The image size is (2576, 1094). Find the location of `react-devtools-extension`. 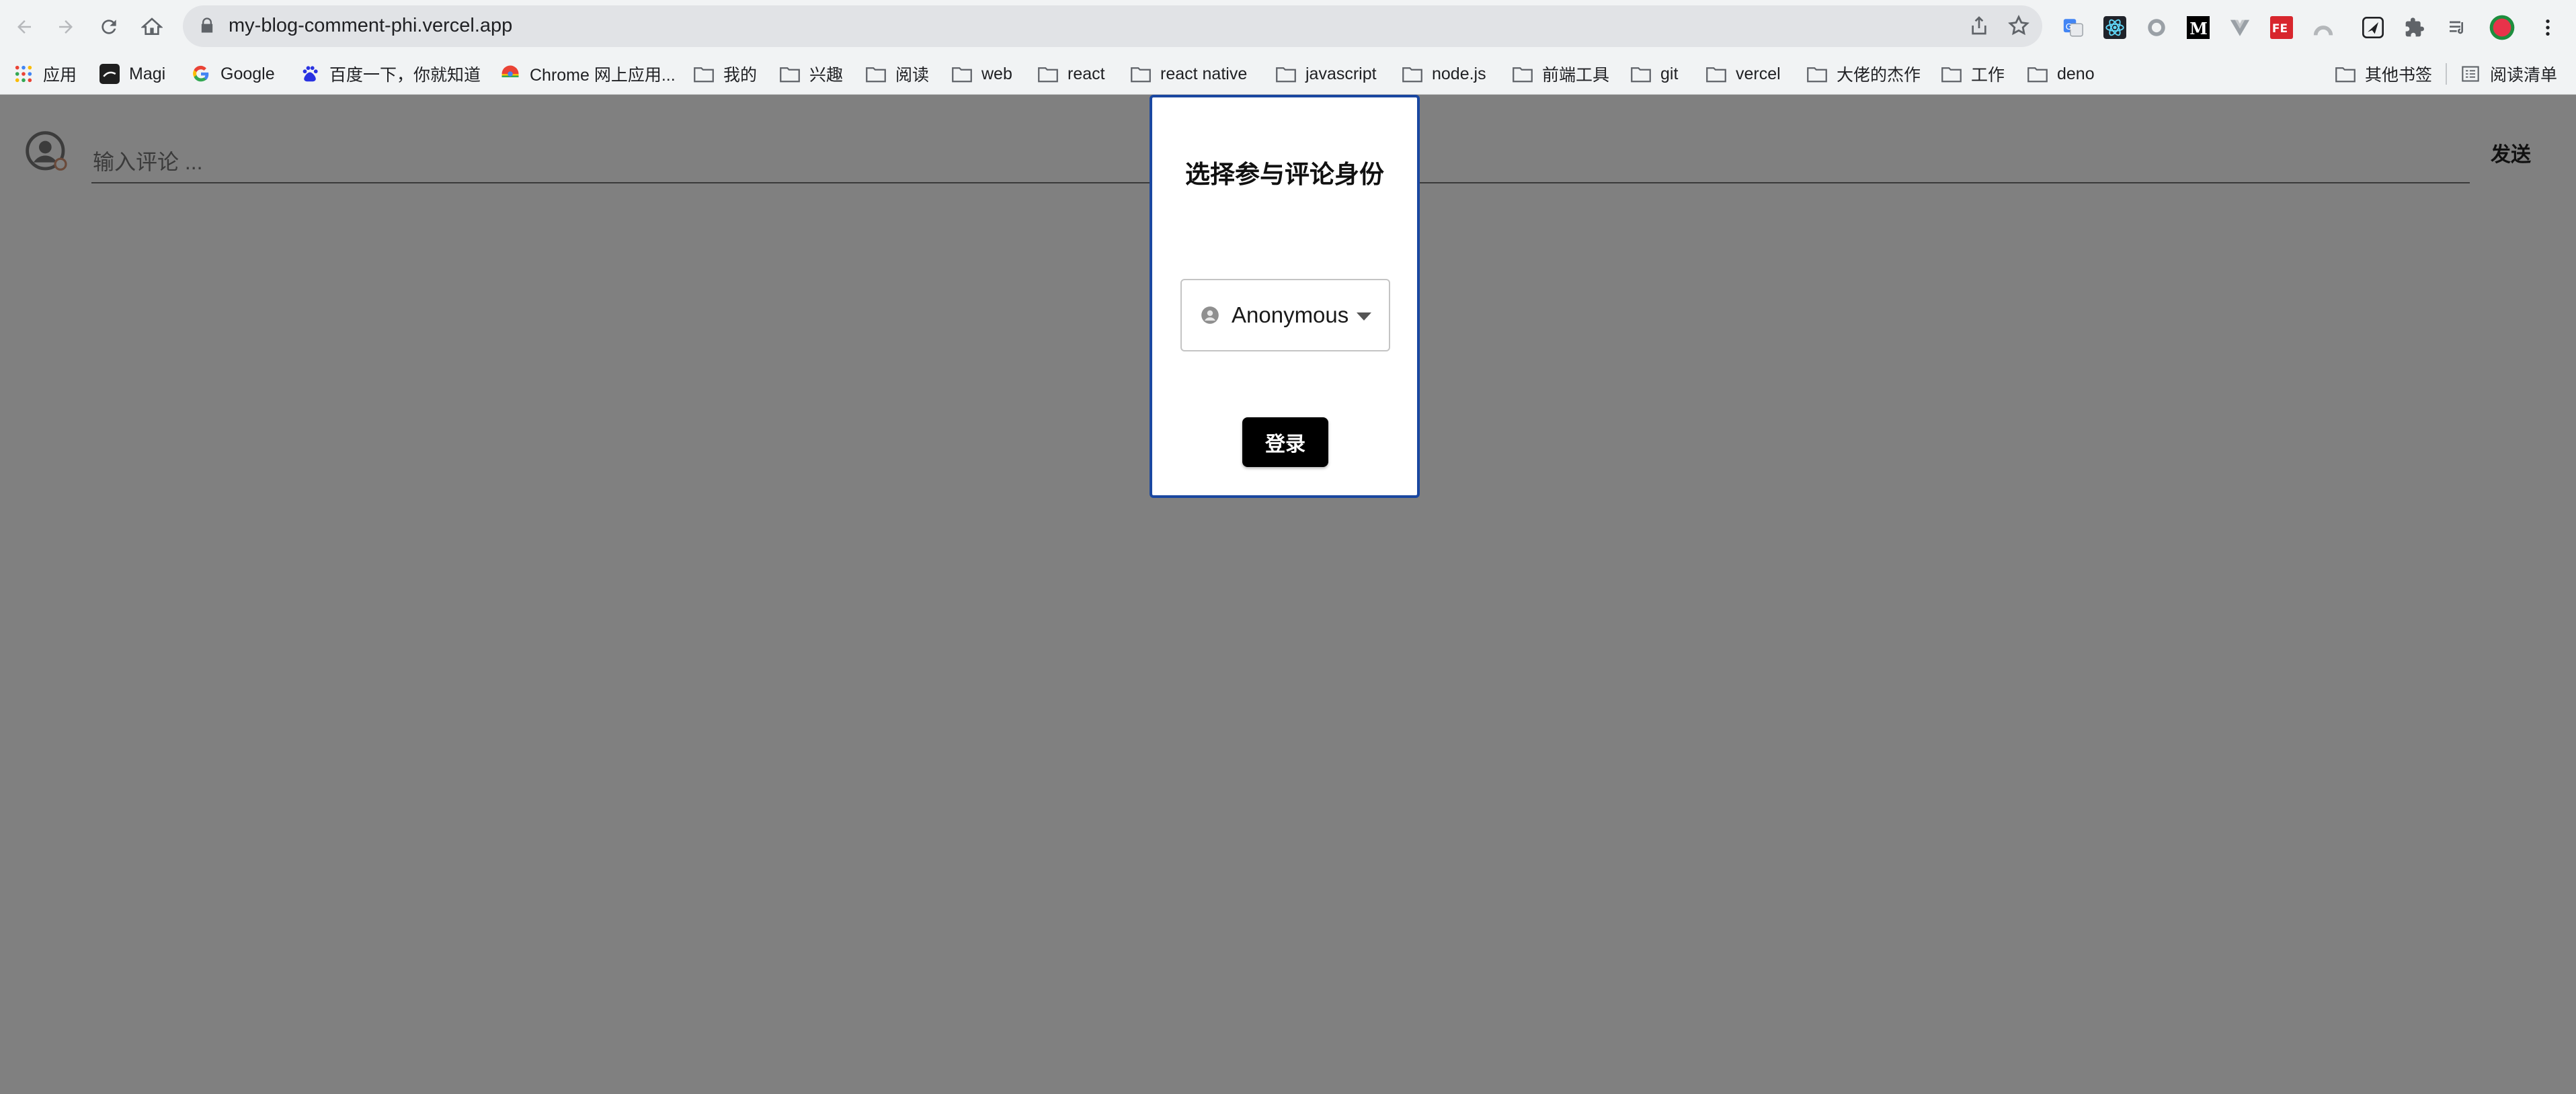

react-devtools-extension is located at coordinates (2115, 27).